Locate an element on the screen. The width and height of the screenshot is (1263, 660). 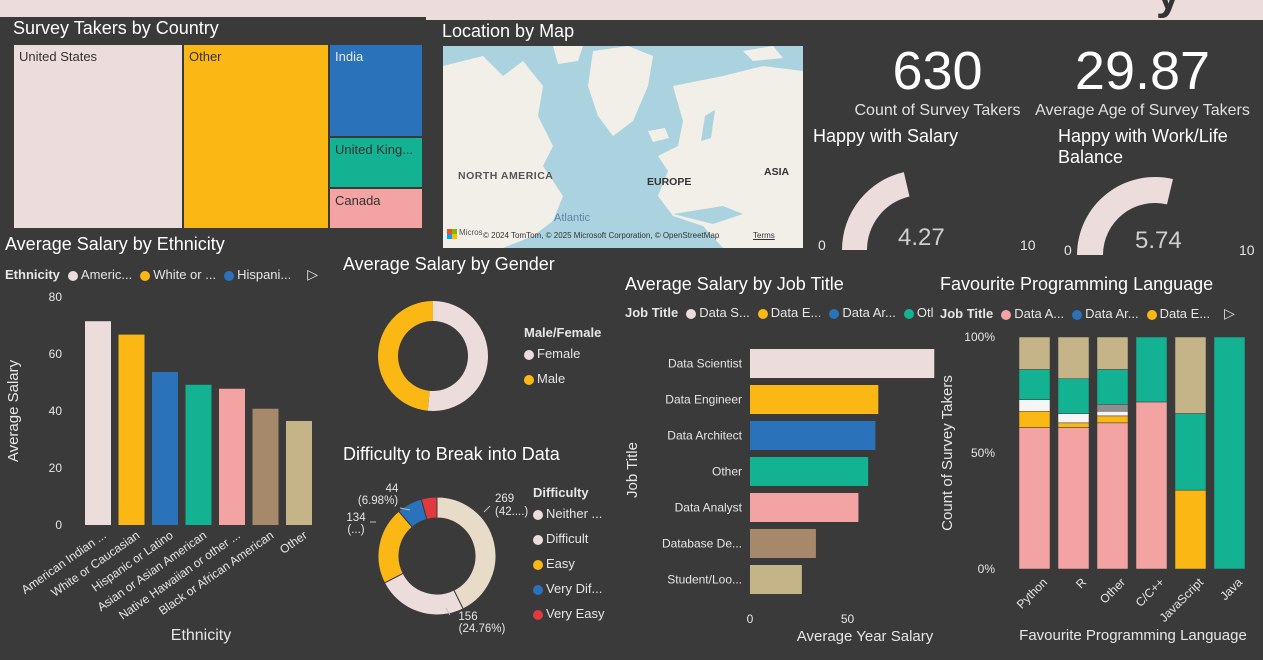
header-banner-left is located at coordinates (213, 8).